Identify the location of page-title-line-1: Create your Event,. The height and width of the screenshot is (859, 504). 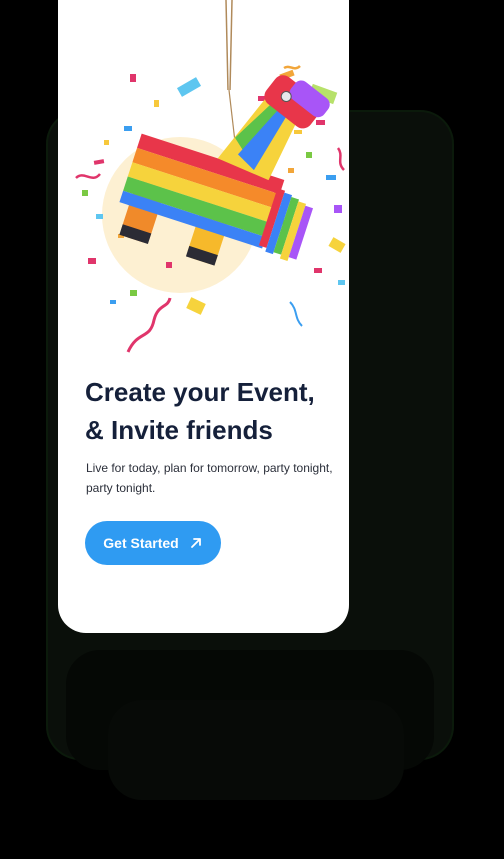
(200, 392).